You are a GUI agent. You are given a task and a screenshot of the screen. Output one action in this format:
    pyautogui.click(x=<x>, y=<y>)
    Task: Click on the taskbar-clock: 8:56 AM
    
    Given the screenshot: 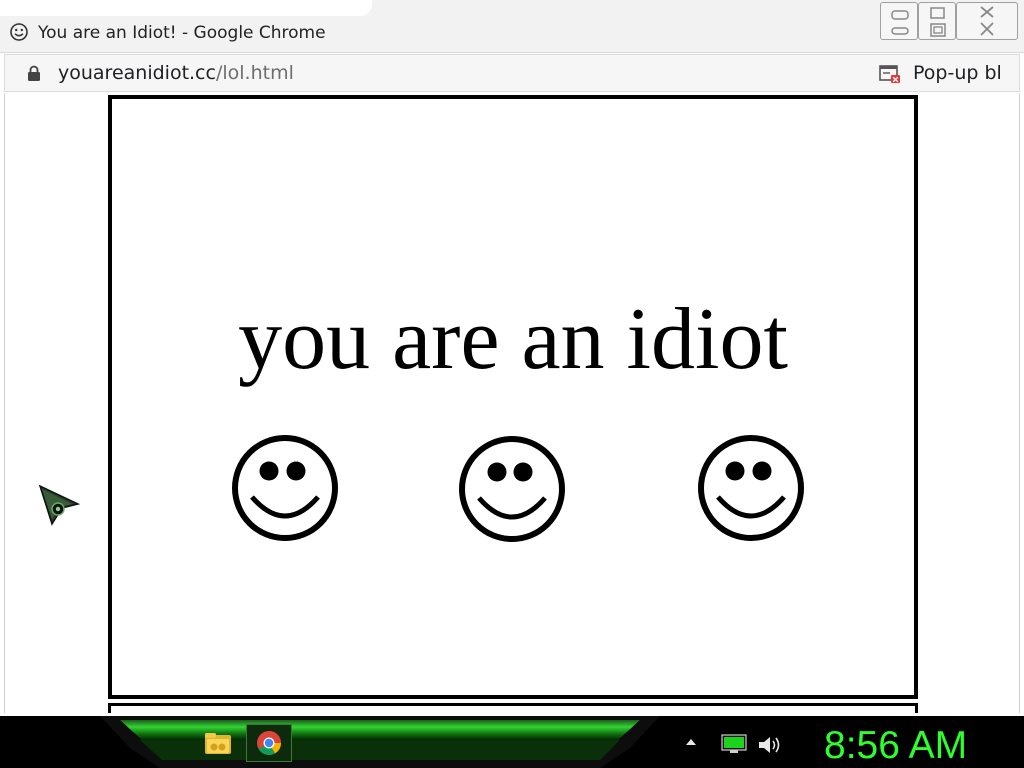 What is the action you would take?
    pyautogui.click(x=895, y=746)
    